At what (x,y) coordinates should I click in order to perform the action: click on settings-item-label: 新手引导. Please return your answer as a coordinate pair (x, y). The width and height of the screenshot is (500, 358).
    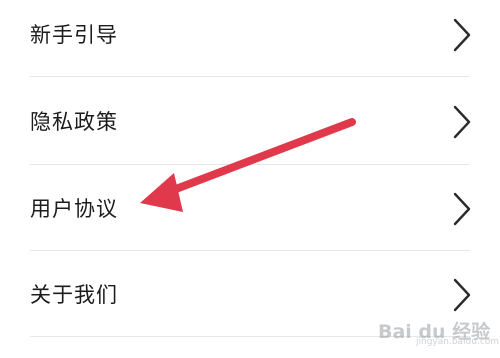
    Looking at the image, I should click on (74, 35).